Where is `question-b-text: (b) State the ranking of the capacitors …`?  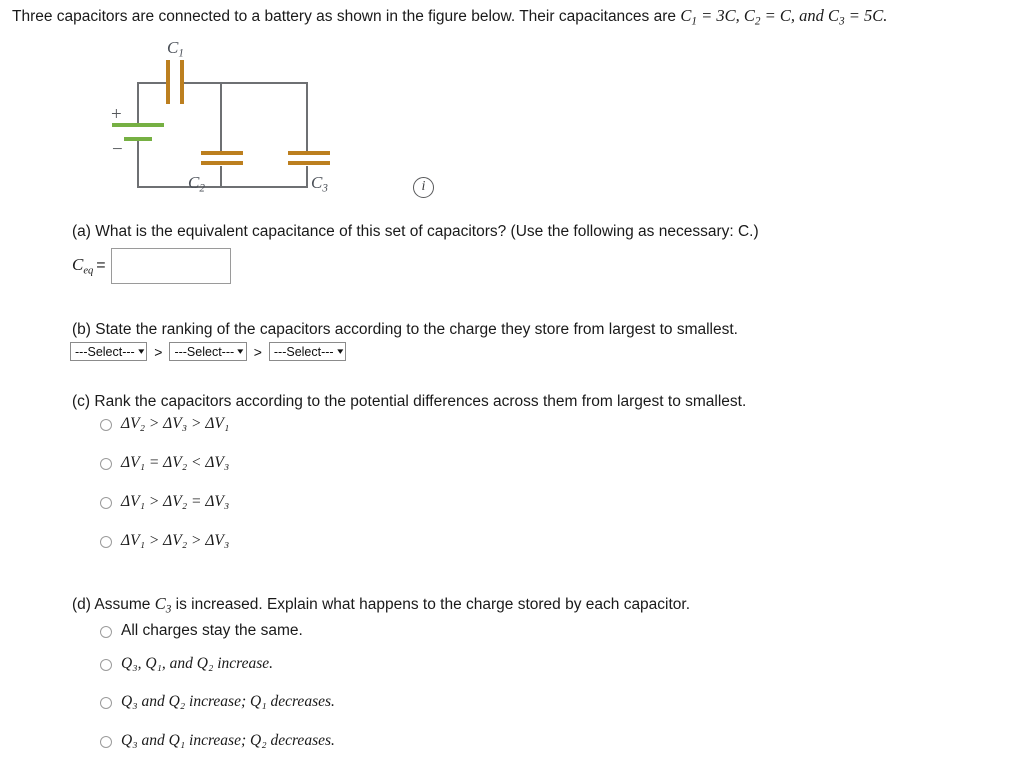
question-b-text: (b) State the ranking of the capacitors … is located at coordinates (405, 329).